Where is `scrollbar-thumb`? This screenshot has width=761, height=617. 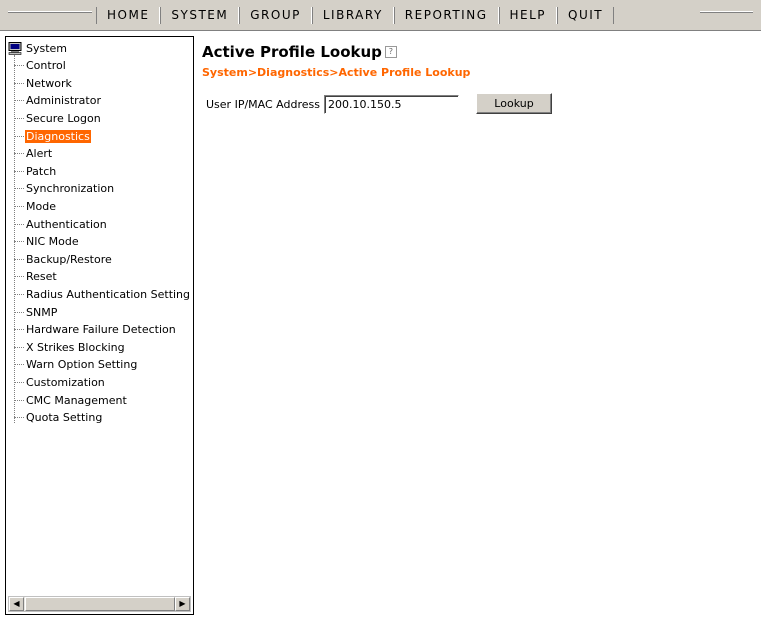
scrollbar-thumb is located at coordinates (100, 604).